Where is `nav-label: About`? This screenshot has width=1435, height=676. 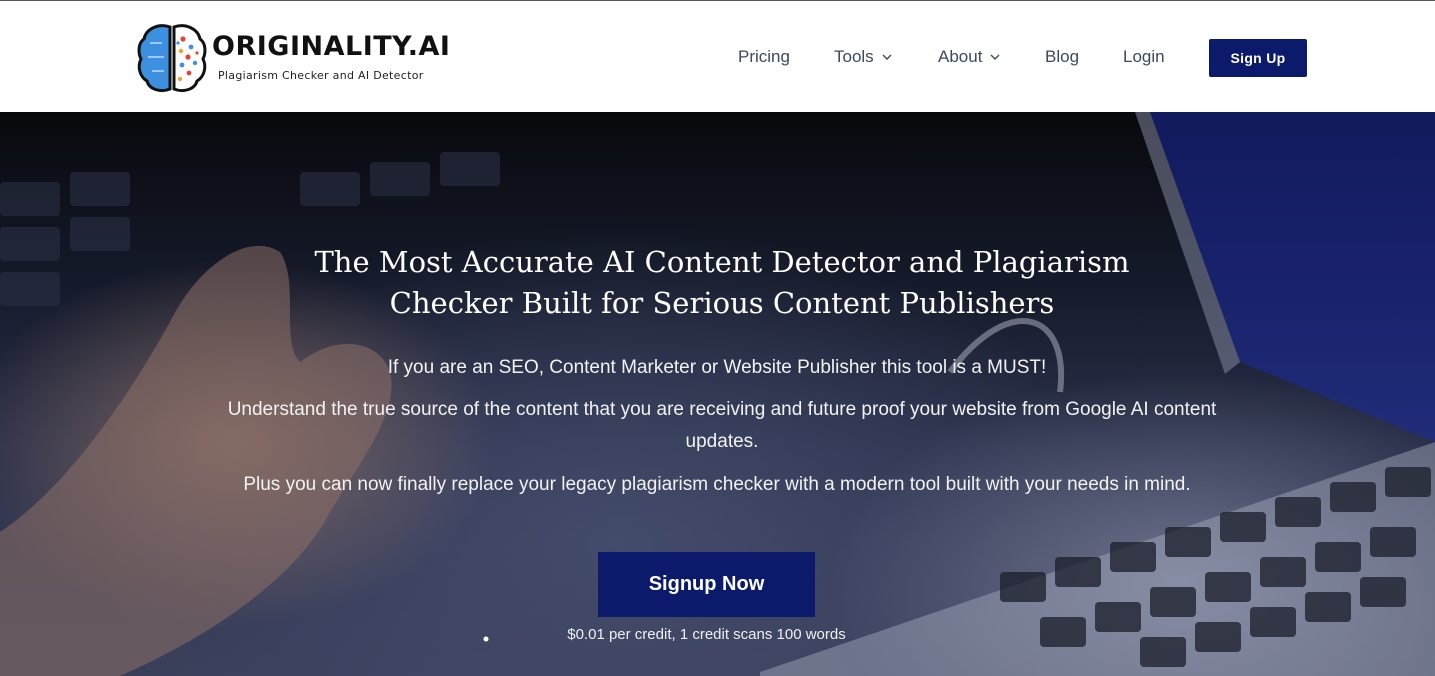 nav-label: About is located at coordinates (960, 56).